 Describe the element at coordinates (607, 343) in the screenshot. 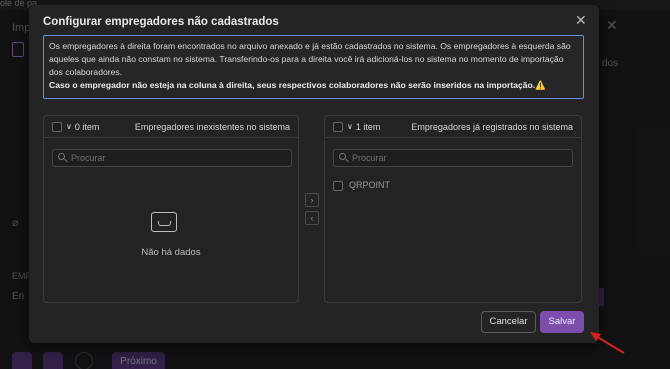

I see `annotation-arrow-icon` at that location.